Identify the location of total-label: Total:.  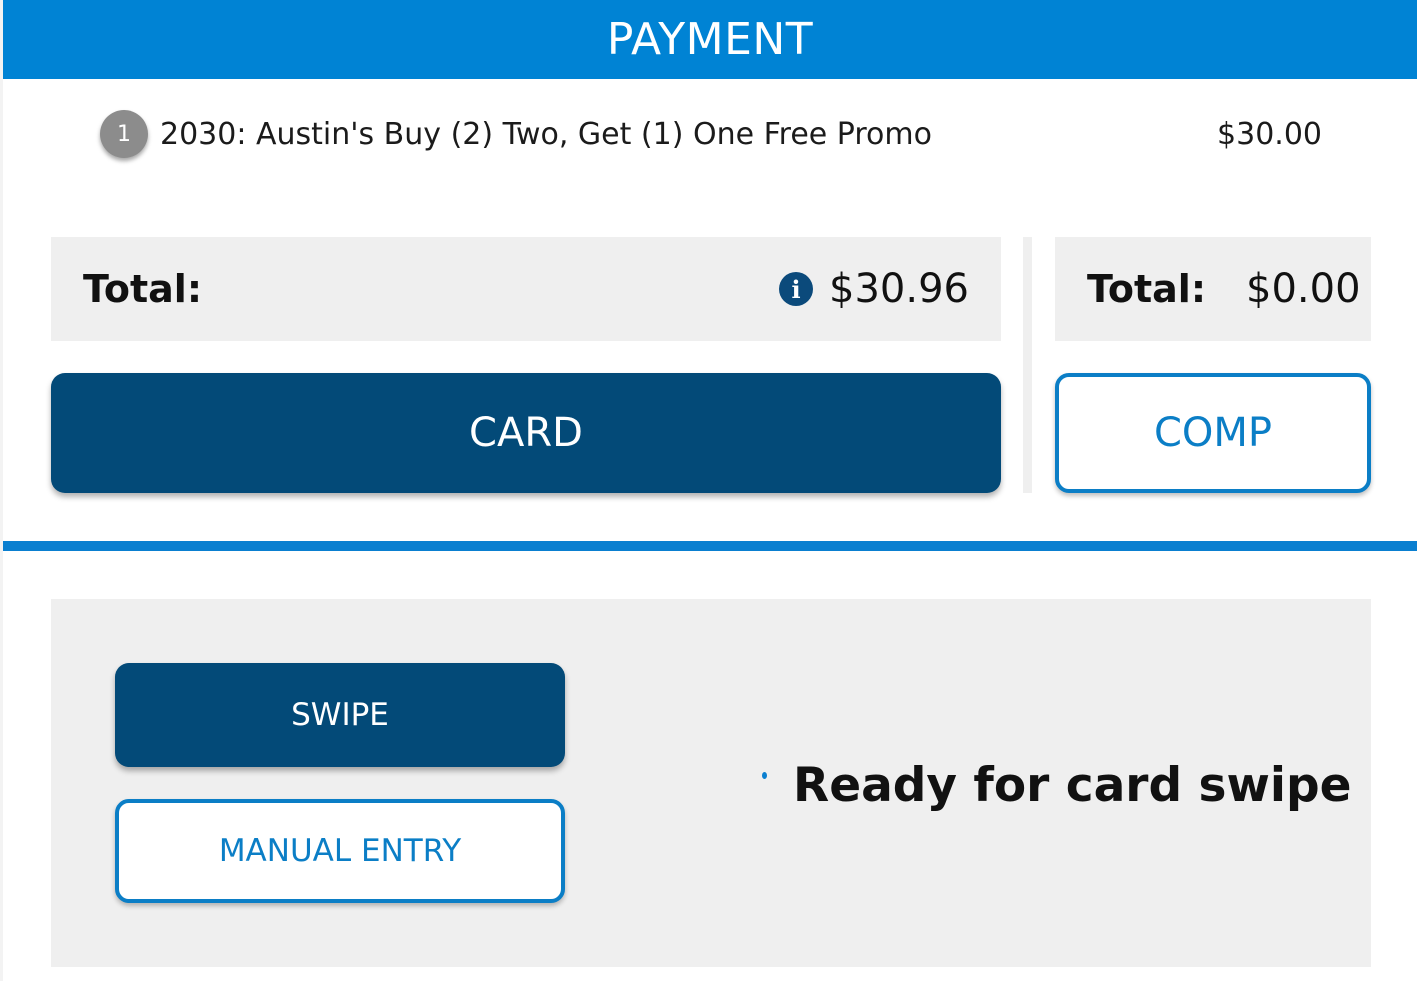
(143, 289).